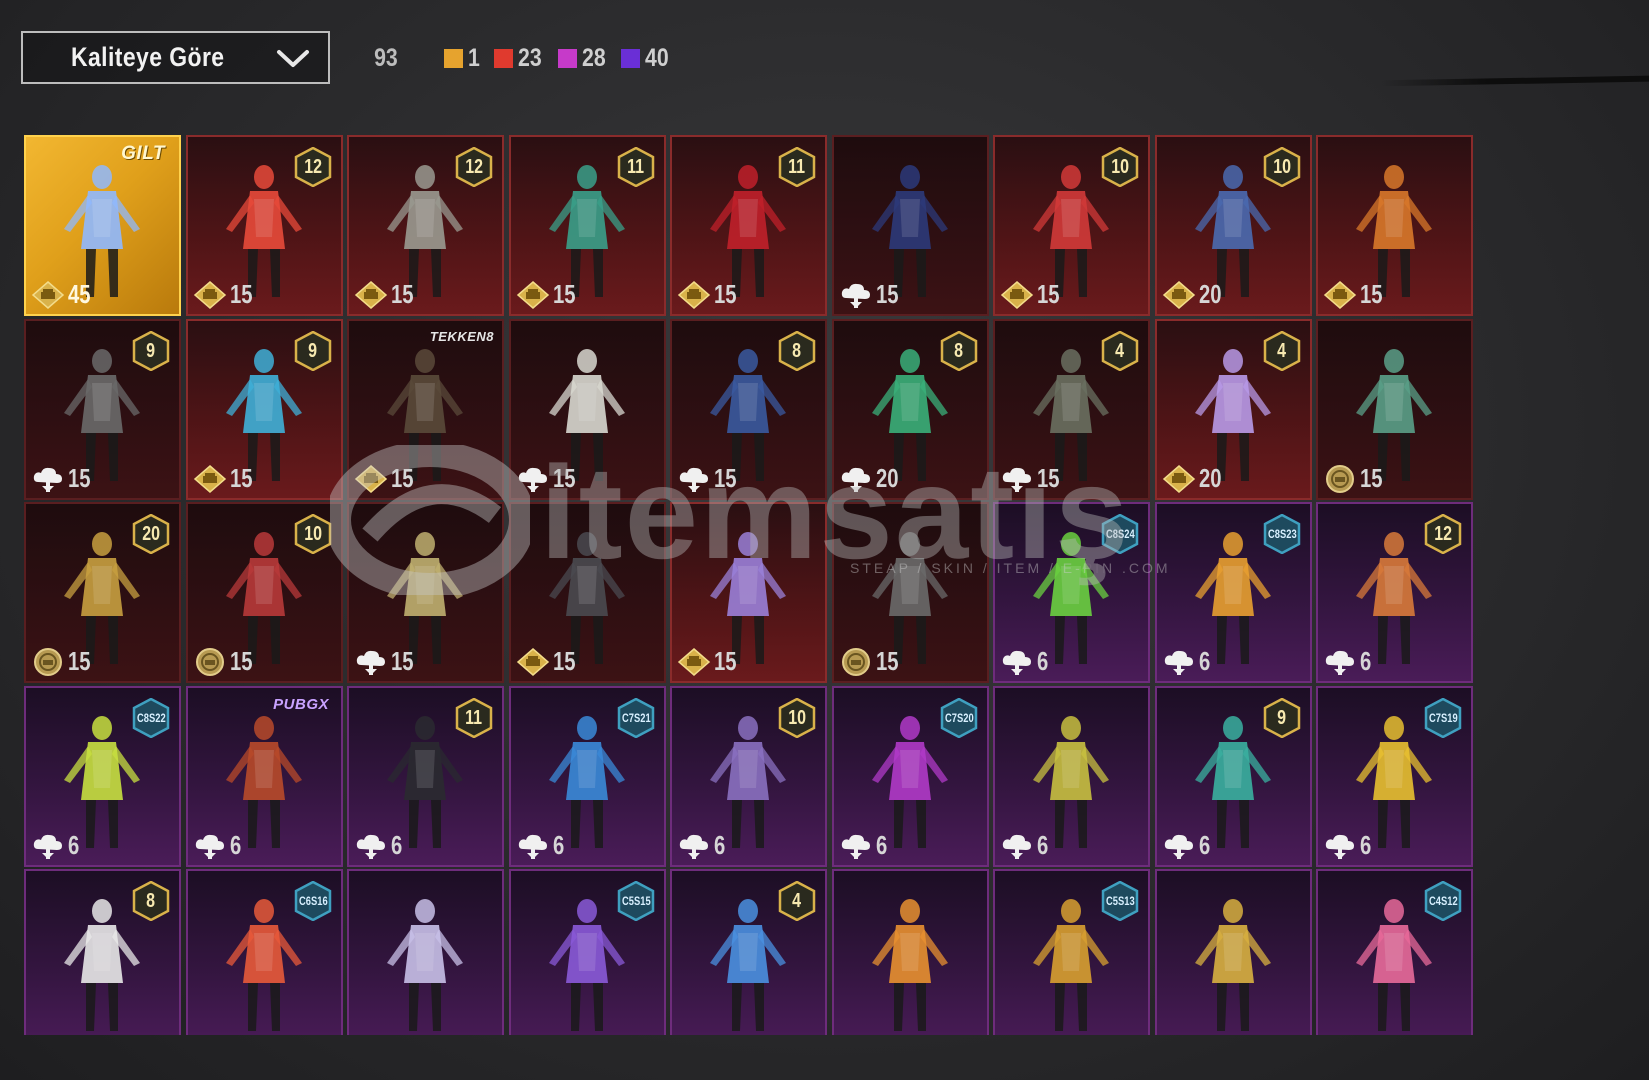 The width and height of the screenshot is (1649, 1080). Describe the element at coordinates (425, 965) in the screenshot. I see `outfit-figure` at that location.